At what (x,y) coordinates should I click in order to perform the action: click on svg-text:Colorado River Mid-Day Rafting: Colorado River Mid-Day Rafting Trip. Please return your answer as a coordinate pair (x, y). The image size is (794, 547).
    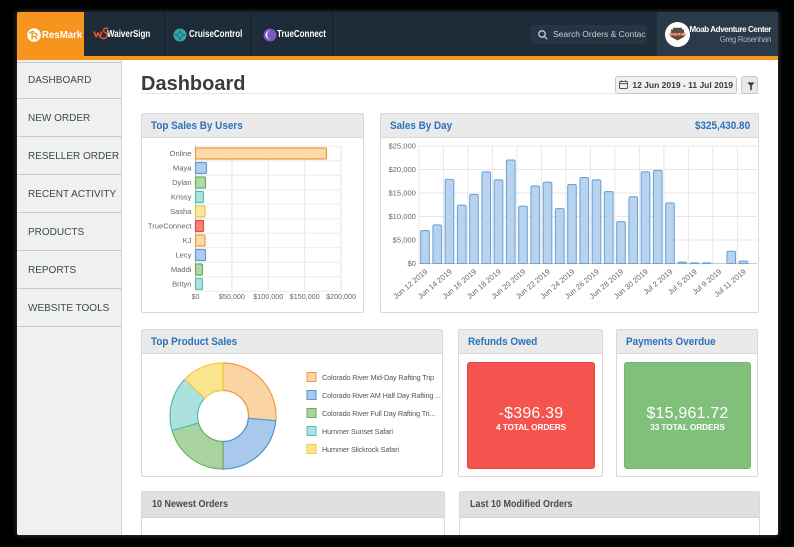
    Looking at the image, I should click on (378, 377).